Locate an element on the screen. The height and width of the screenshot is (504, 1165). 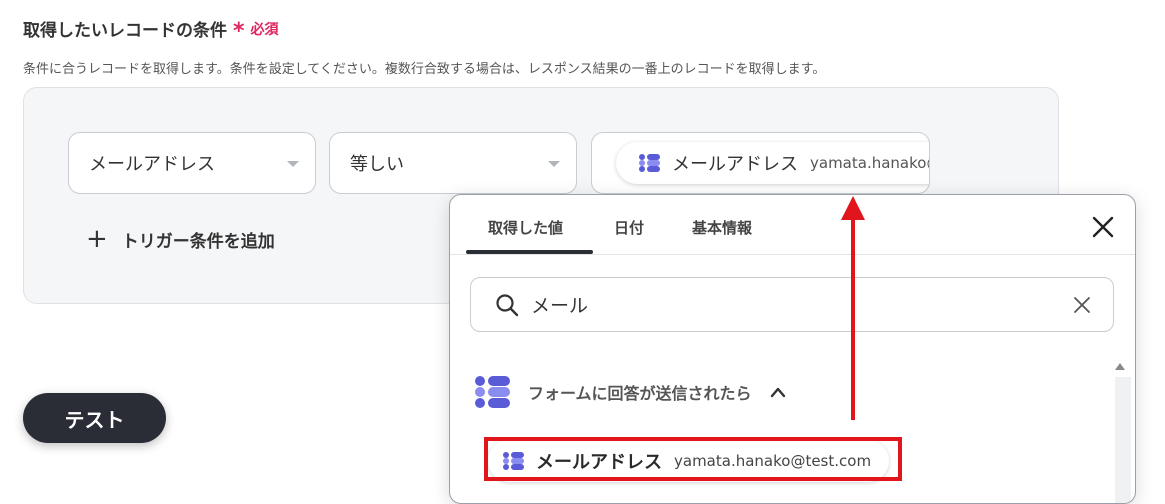
search-box is located at coordinates (792, 304).